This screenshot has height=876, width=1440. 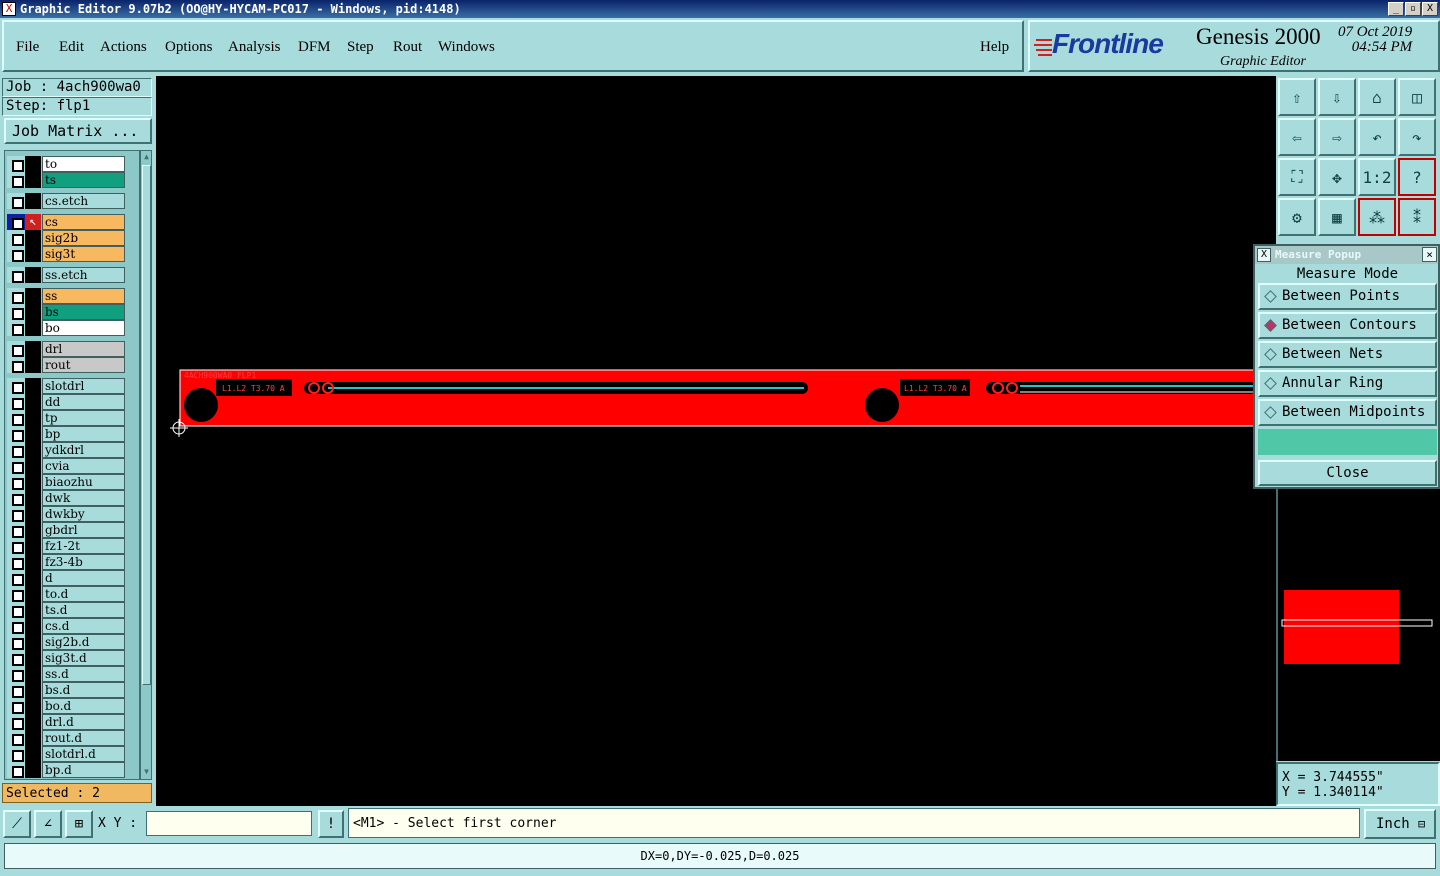 I want to click on layer-row: ydkdrl, so click(x=66, y=450).